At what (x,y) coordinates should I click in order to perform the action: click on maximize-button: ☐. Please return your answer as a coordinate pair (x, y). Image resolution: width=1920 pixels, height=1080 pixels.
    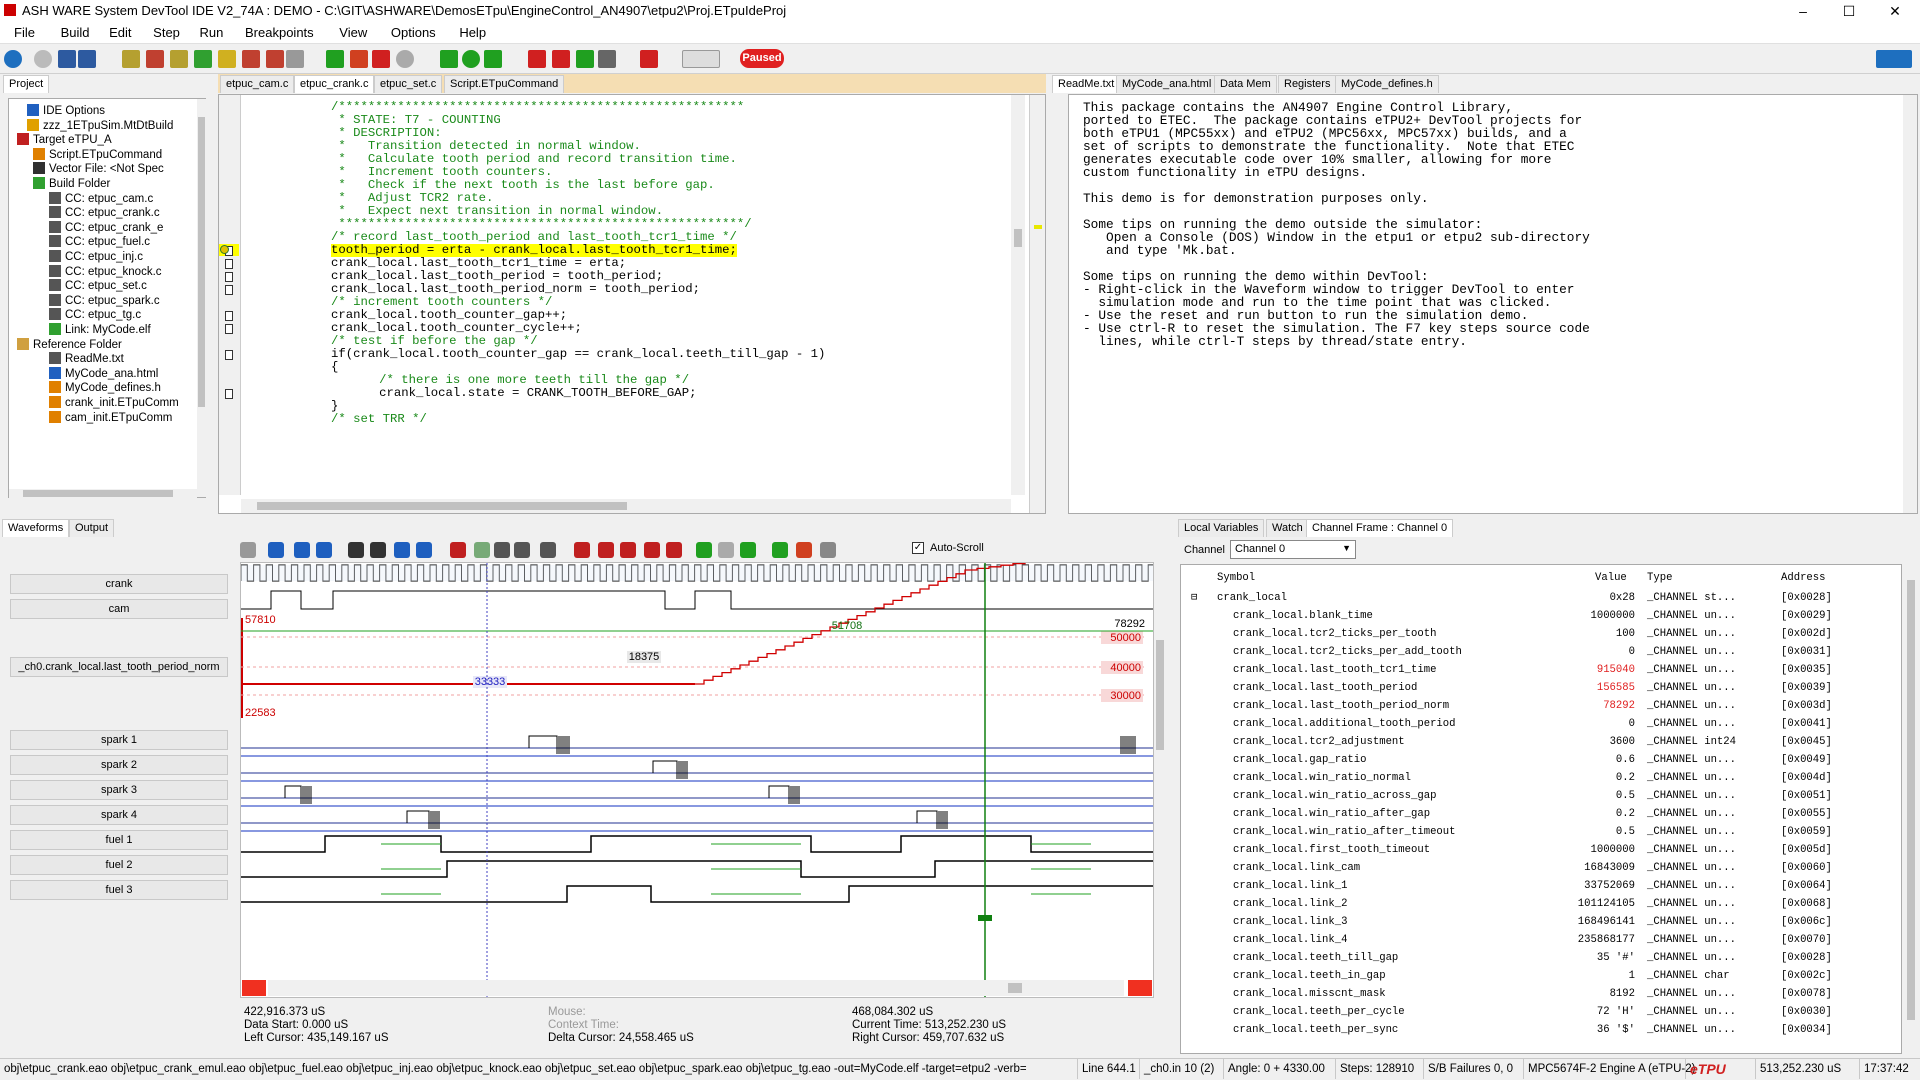
    Looking at the image, I should click on (1849, 11).